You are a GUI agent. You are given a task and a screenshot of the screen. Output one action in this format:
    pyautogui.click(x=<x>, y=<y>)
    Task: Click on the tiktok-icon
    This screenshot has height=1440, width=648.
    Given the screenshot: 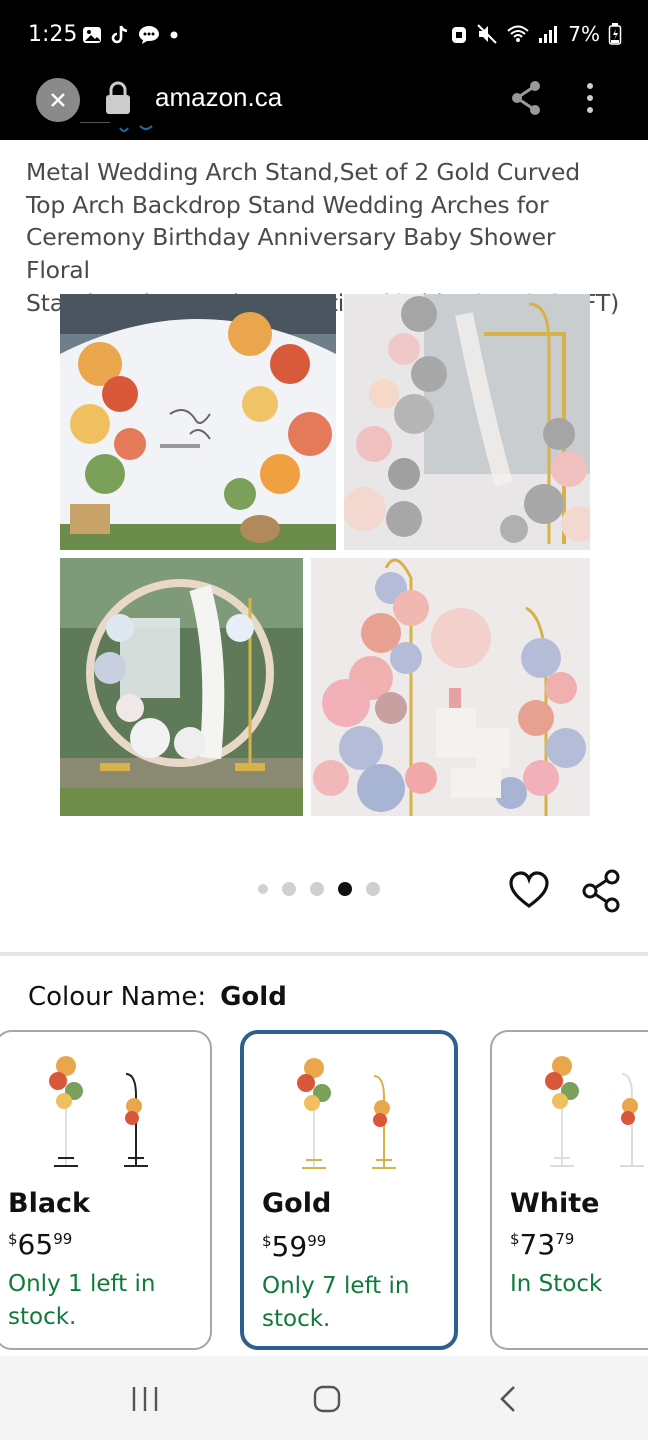 What is the action you would take?
    pyautogui.click(x=119, y=34)
    